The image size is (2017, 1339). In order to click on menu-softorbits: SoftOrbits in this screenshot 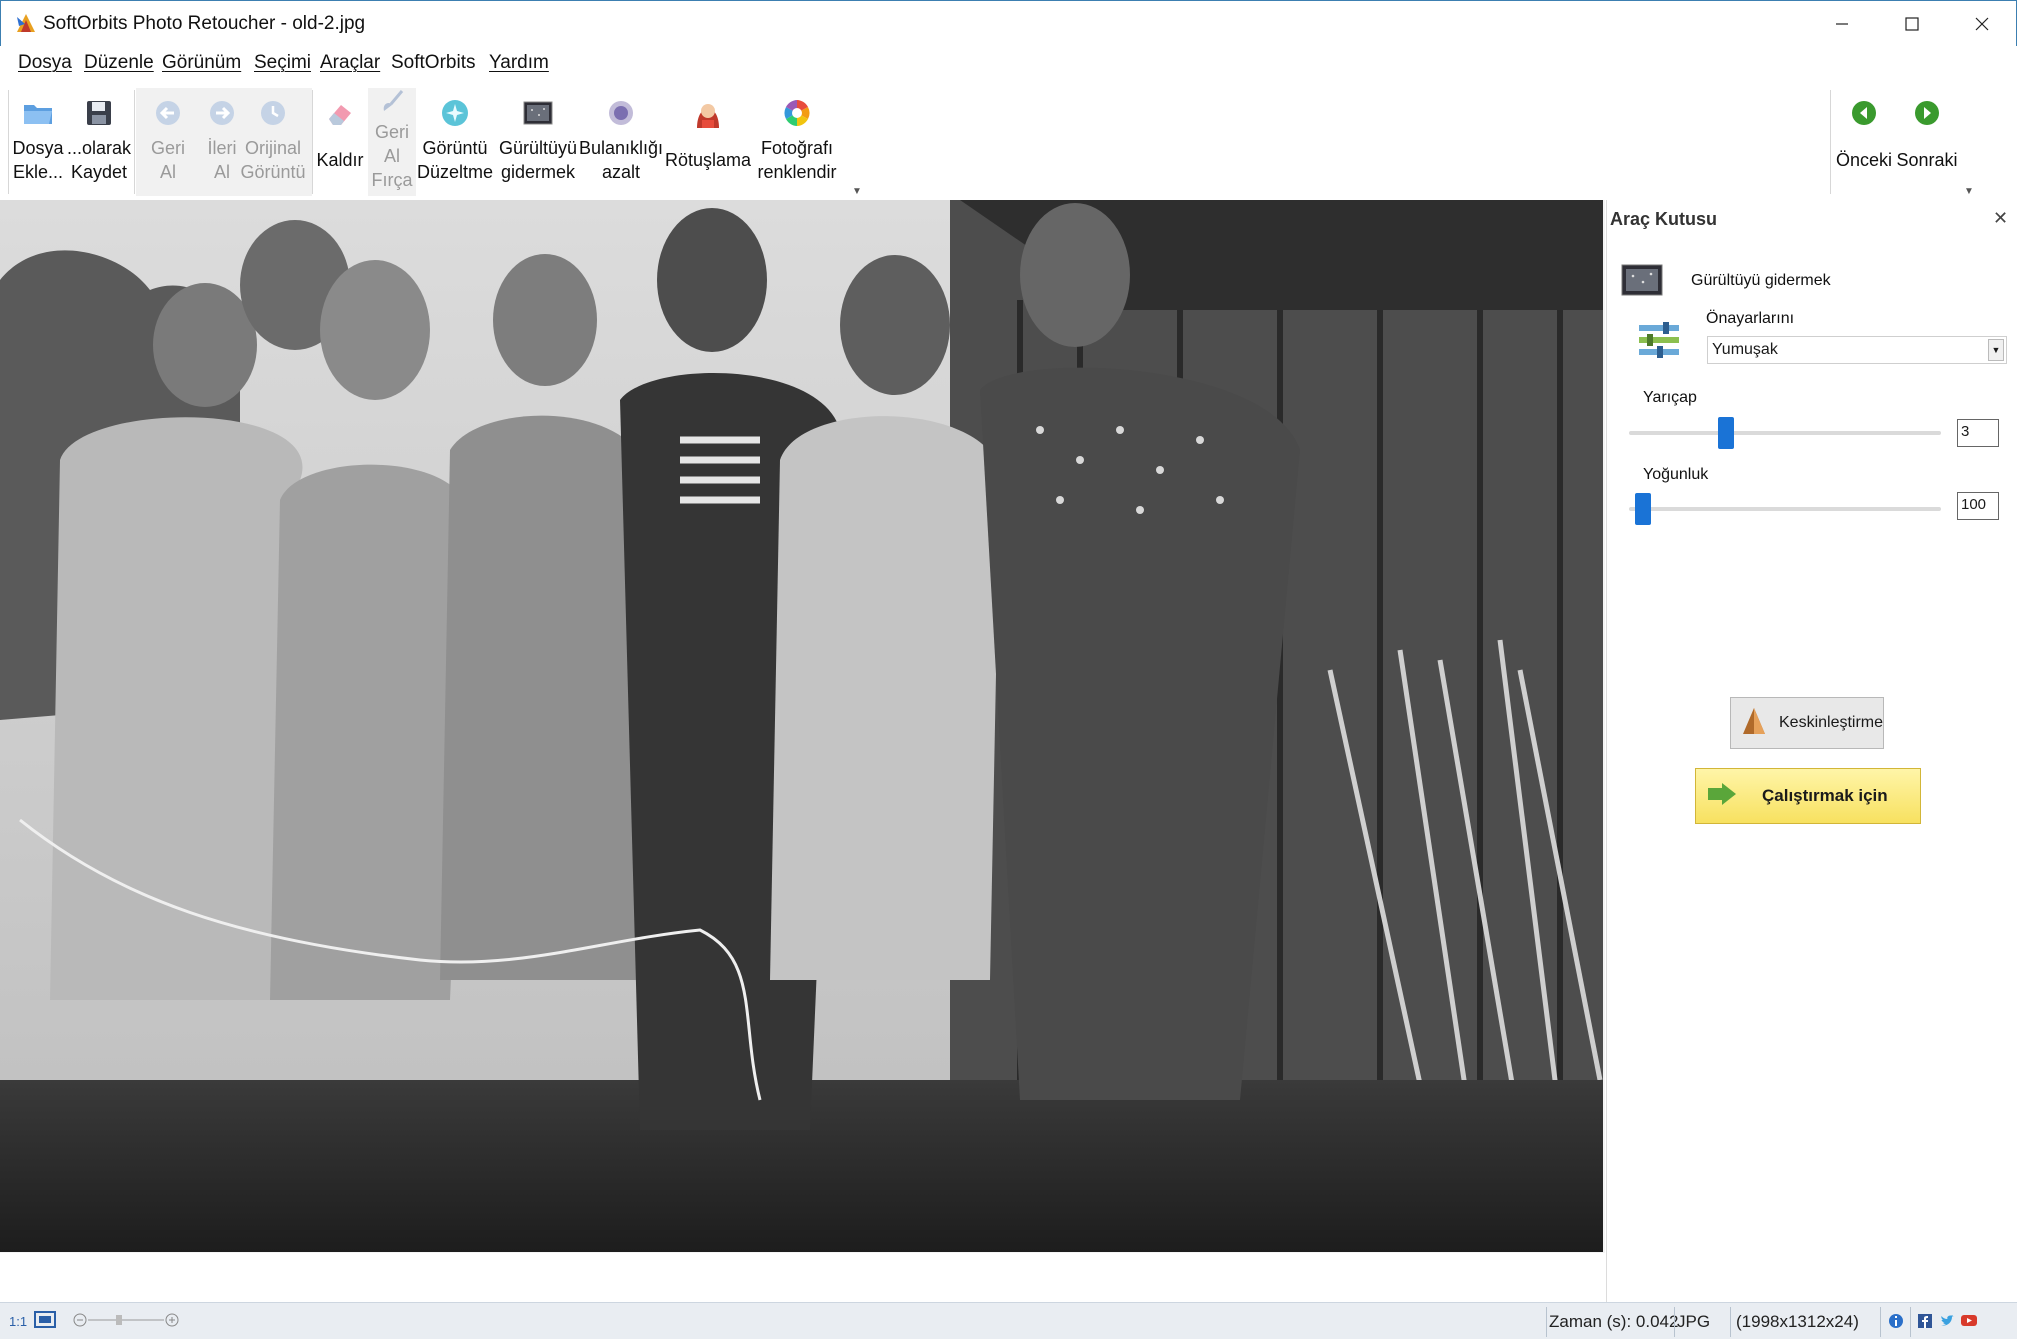, I will do `click(433, 63)`.